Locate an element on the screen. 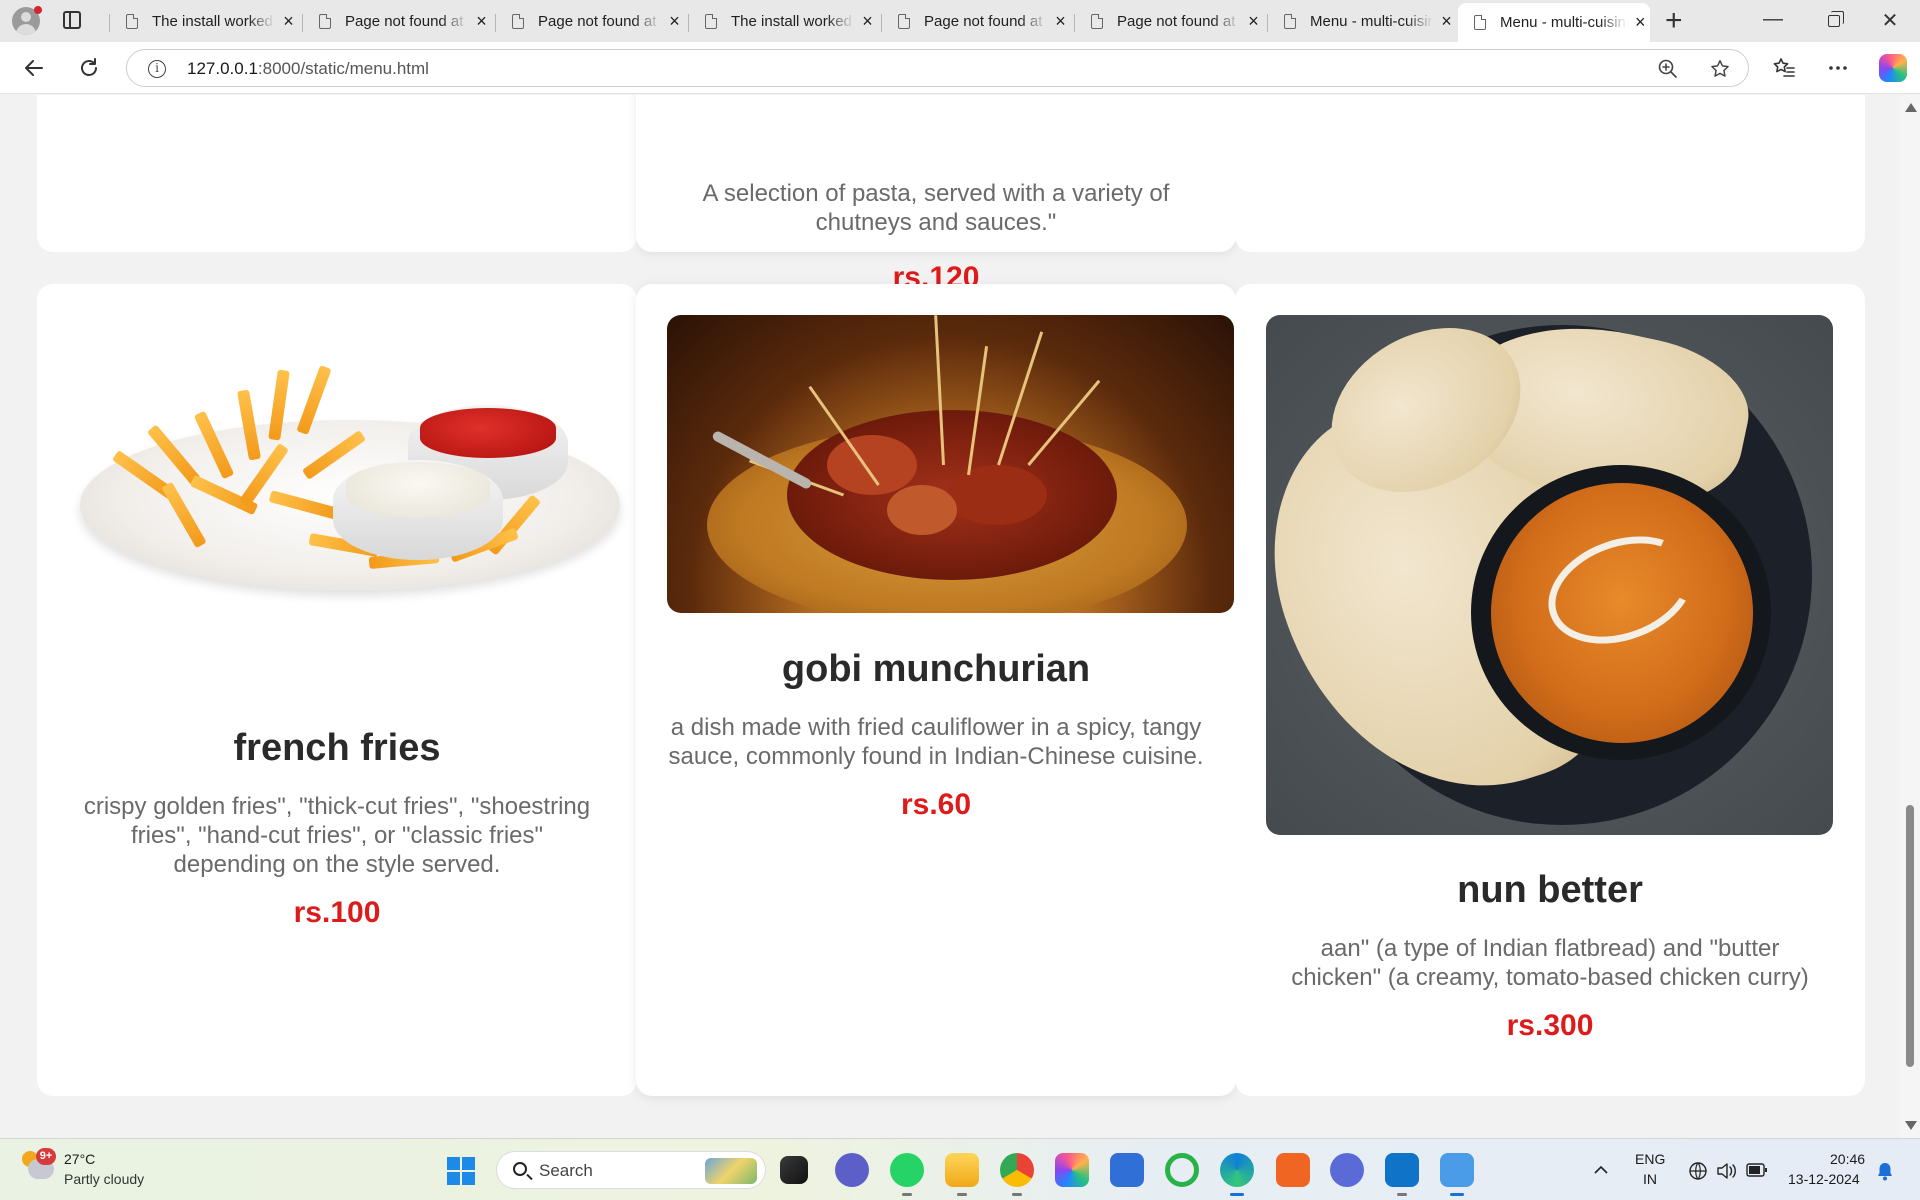  scroll-down-arrow-icon is located at coordinates (1911, 1125).